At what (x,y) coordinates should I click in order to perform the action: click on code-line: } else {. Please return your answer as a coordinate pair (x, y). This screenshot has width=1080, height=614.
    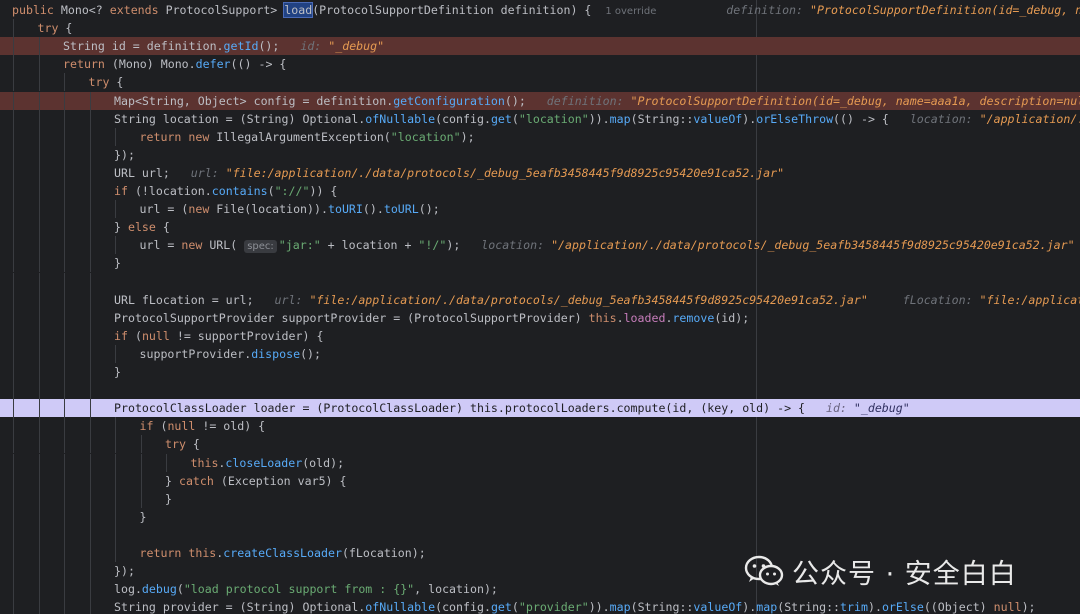
    Looking at the image, I should click on (540, 227).